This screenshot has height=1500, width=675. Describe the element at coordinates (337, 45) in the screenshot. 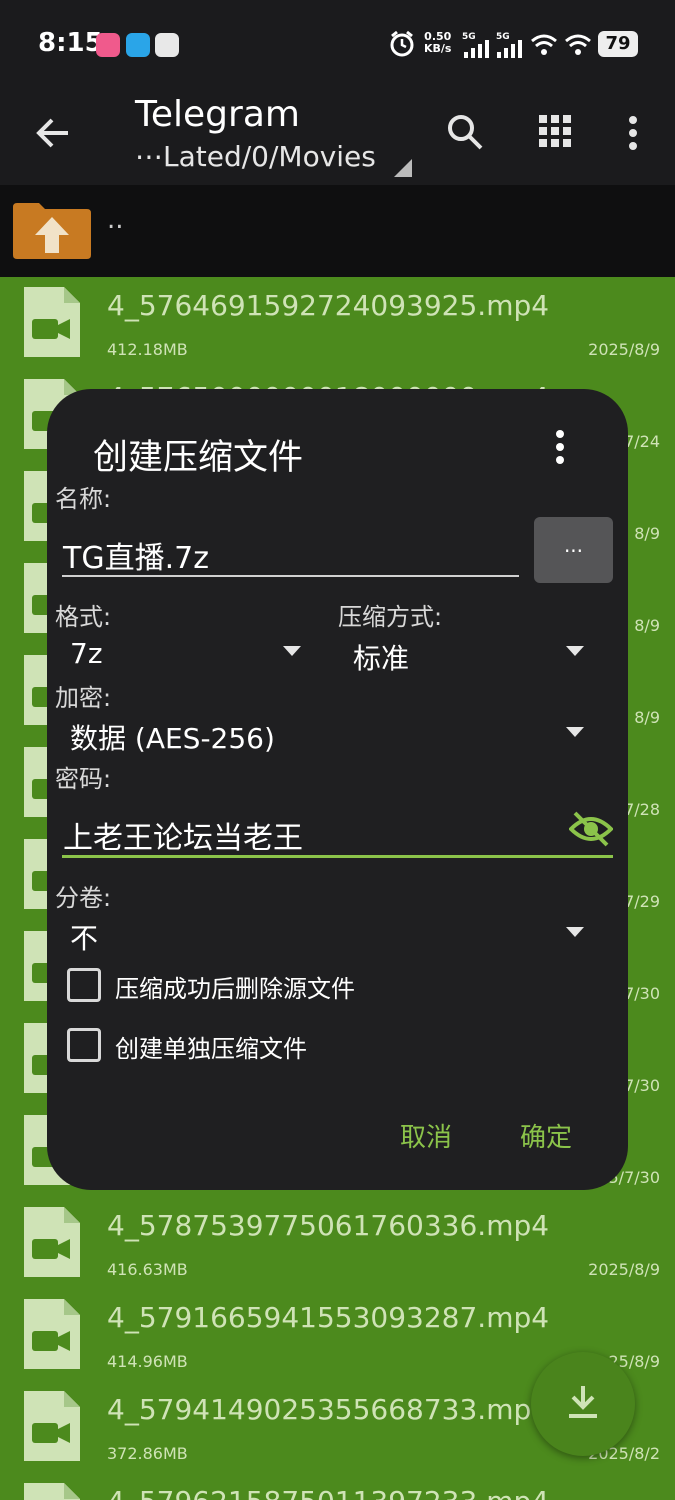

I see `status-bar: 8:15 0.50 KB/s 5G 5G 79` at that location.